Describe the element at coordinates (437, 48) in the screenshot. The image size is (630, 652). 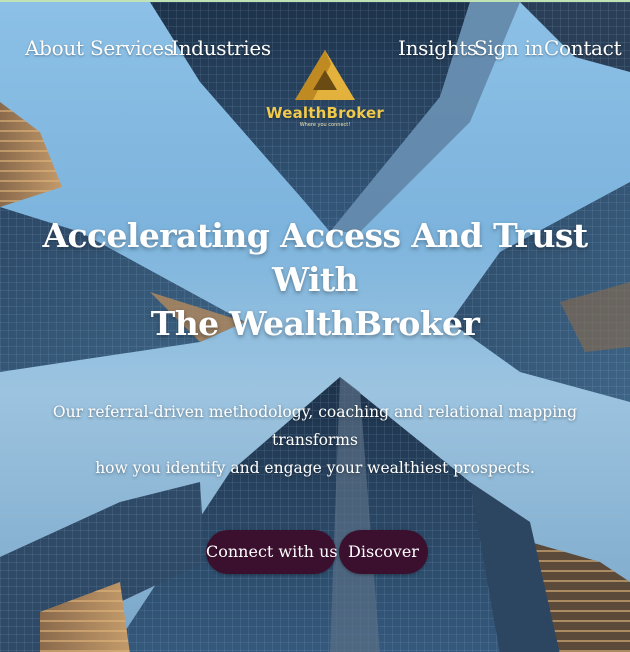
I see `nav-link-insights: Insights` at that location.